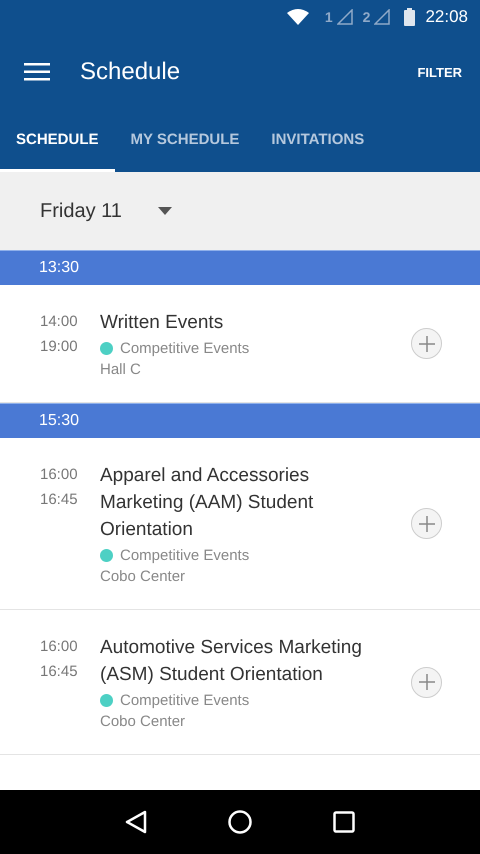 The image size is (480, 854). Describe the element at coordinates (240, 211) in the screenshot. I see `day-dropdown: Friday 11` at that location.